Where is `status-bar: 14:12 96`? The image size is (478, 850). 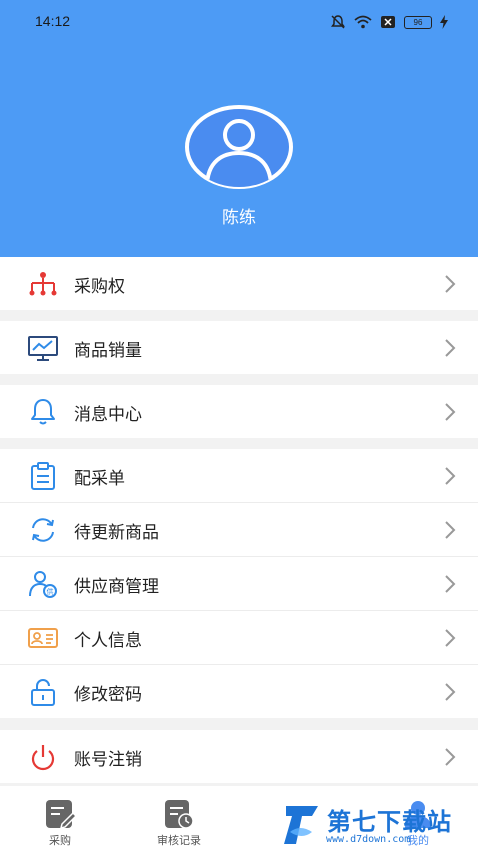 status-bar: 14:12 96 is located at coordinates (239, 22).